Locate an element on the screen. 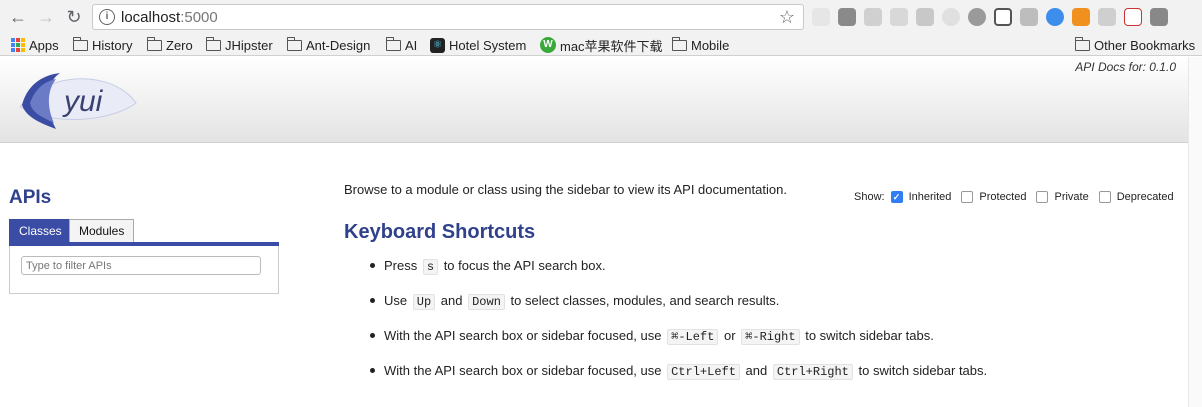 The width and height of the screenshot is (1202, 407). inherited-checkbox: ✓ is located at coordinates (896, 197).